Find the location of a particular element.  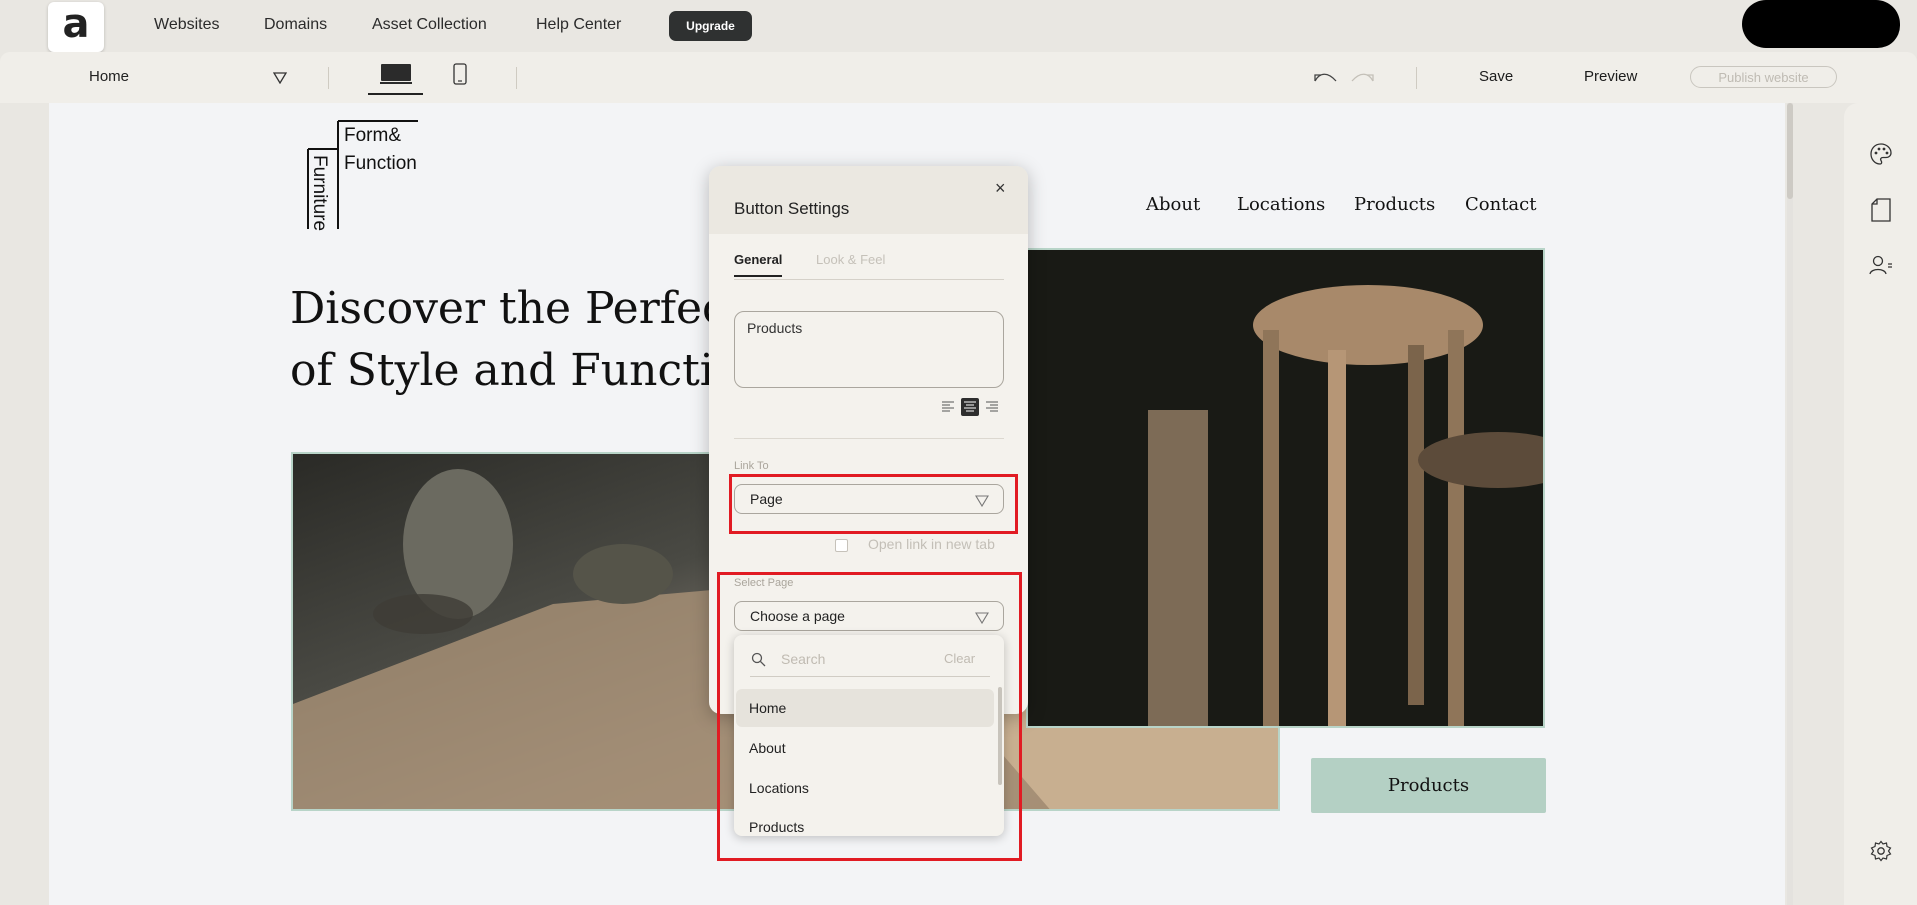

section-divider is located at coordinates (869, 438).